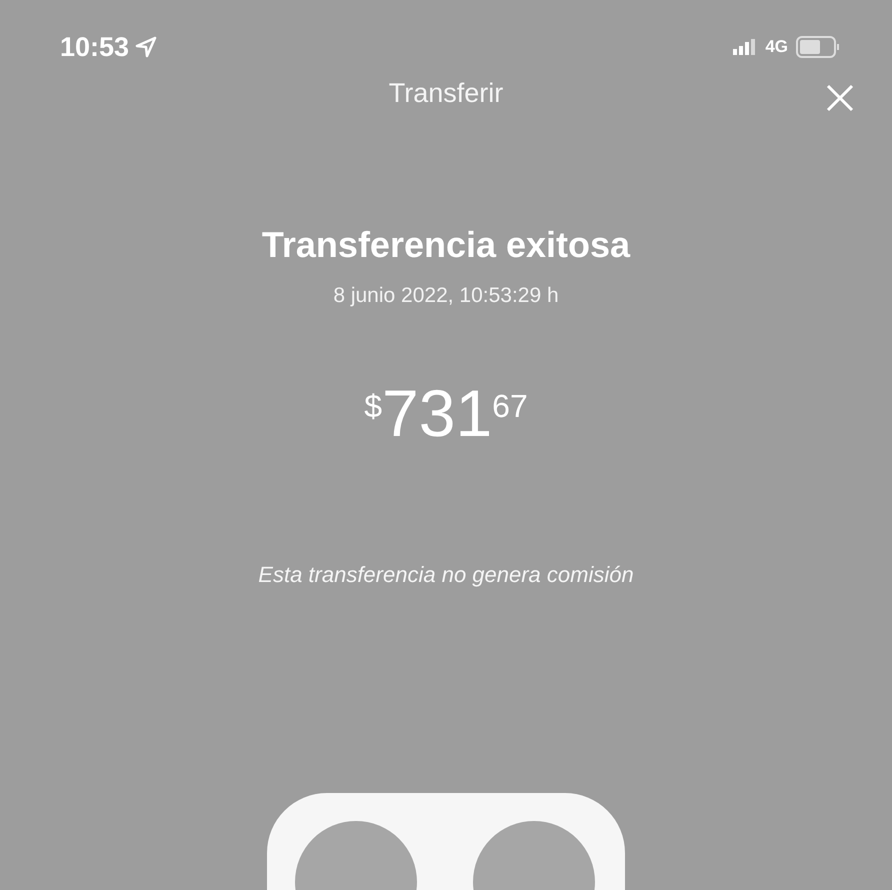 The height and width of the screenshot is (890, 892). What do you see at coordinates (95, 47) in the screenshot?
I see `status-time: 10:53` at bounding box center [95, 47].